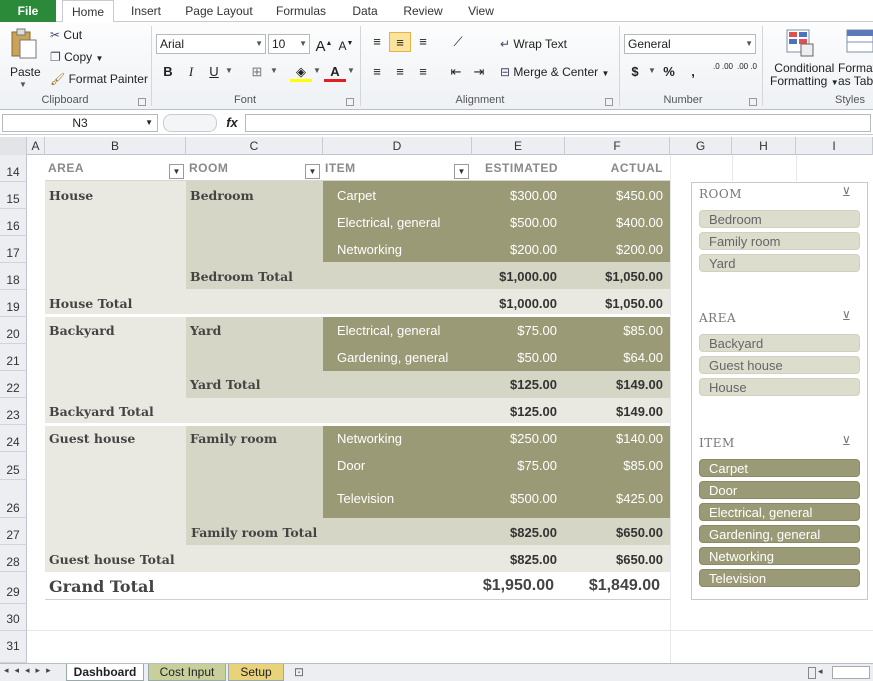  I want to click on percent-button: %, so click(669, 72).